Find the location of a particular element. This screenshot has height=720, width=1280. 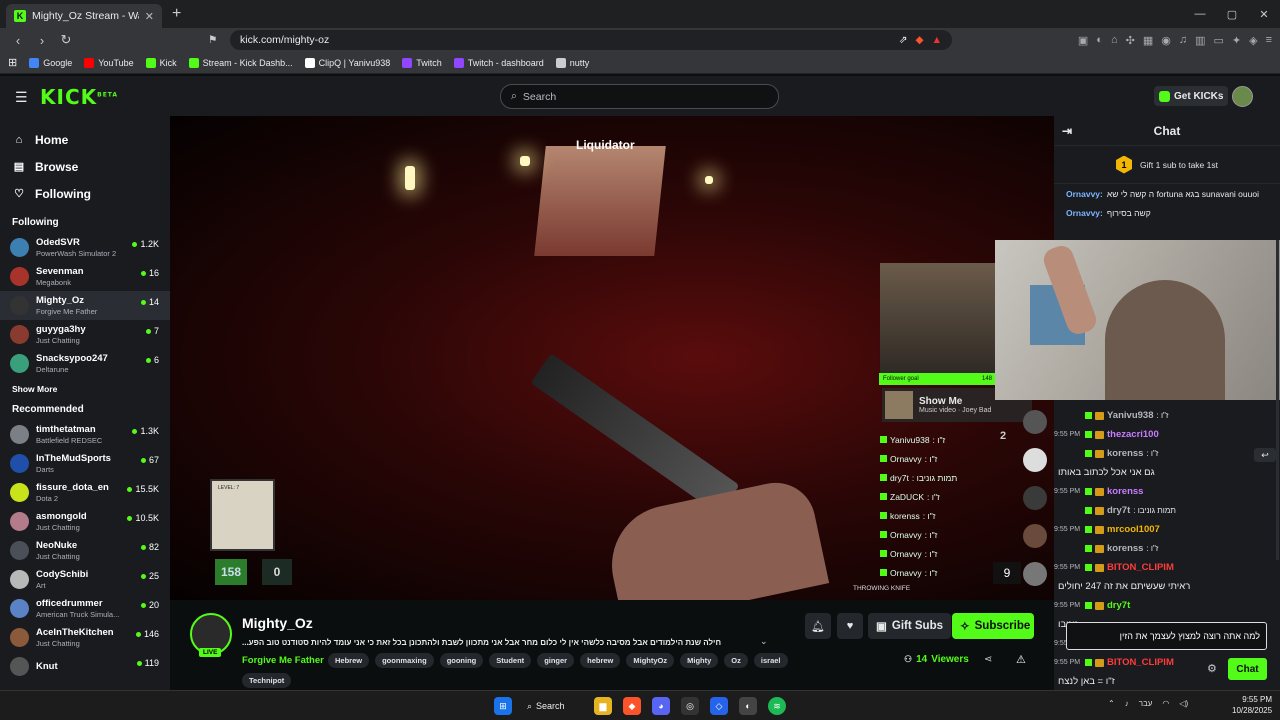

music-icon: ♫ is located at coordinates (1183, 40).